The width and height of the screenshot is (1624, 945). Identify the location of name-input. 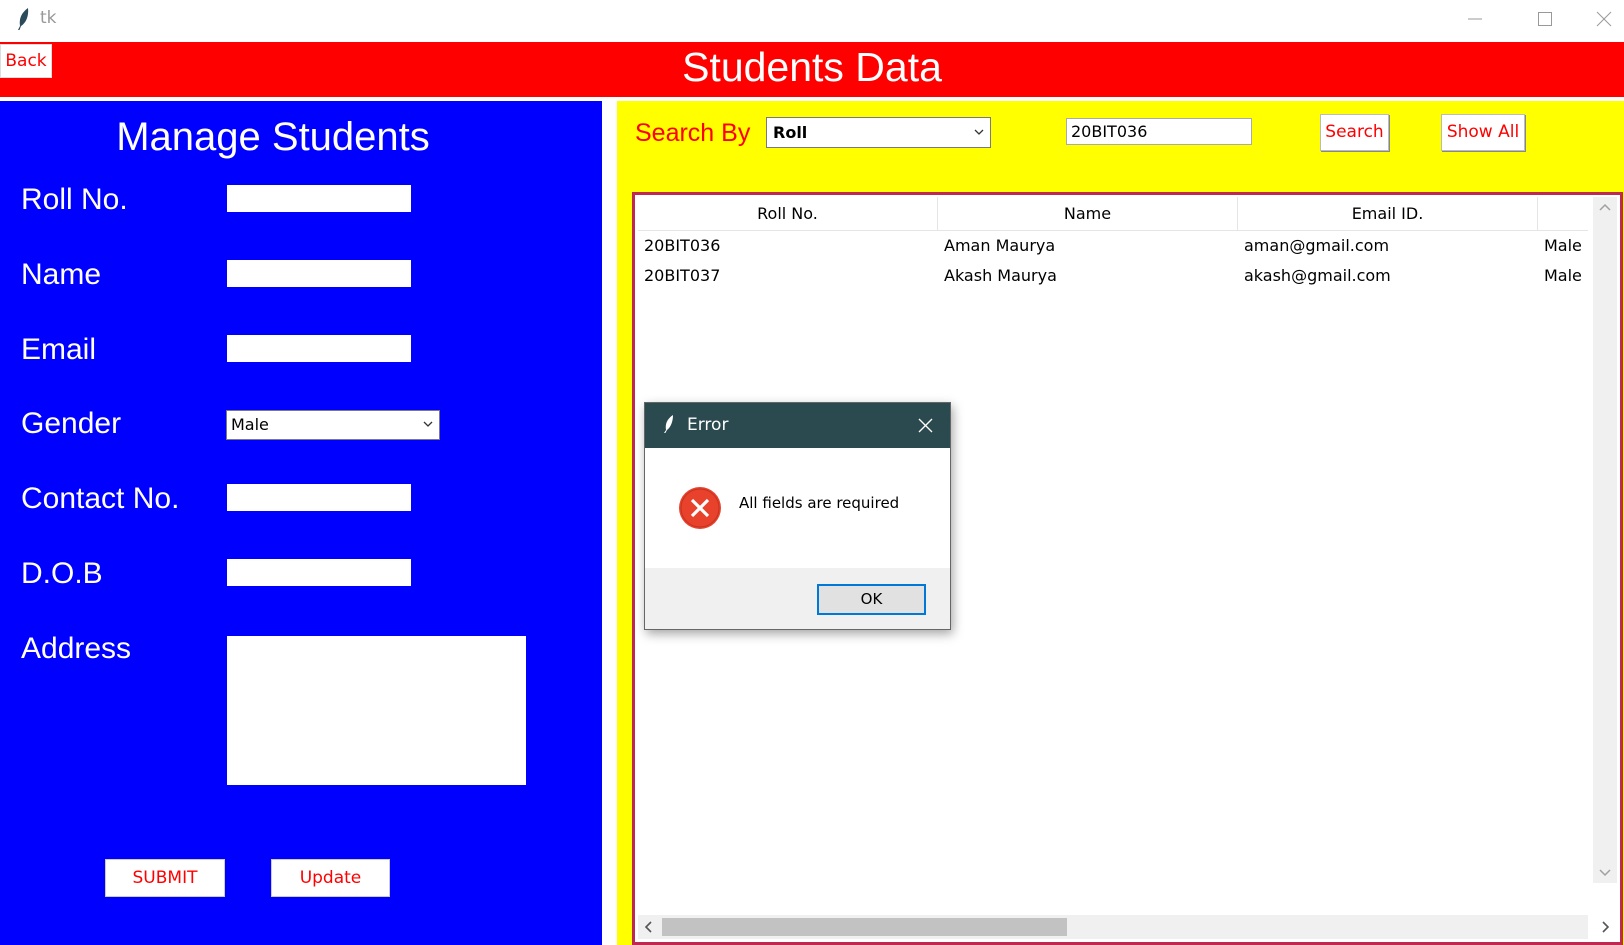
(319, 273).